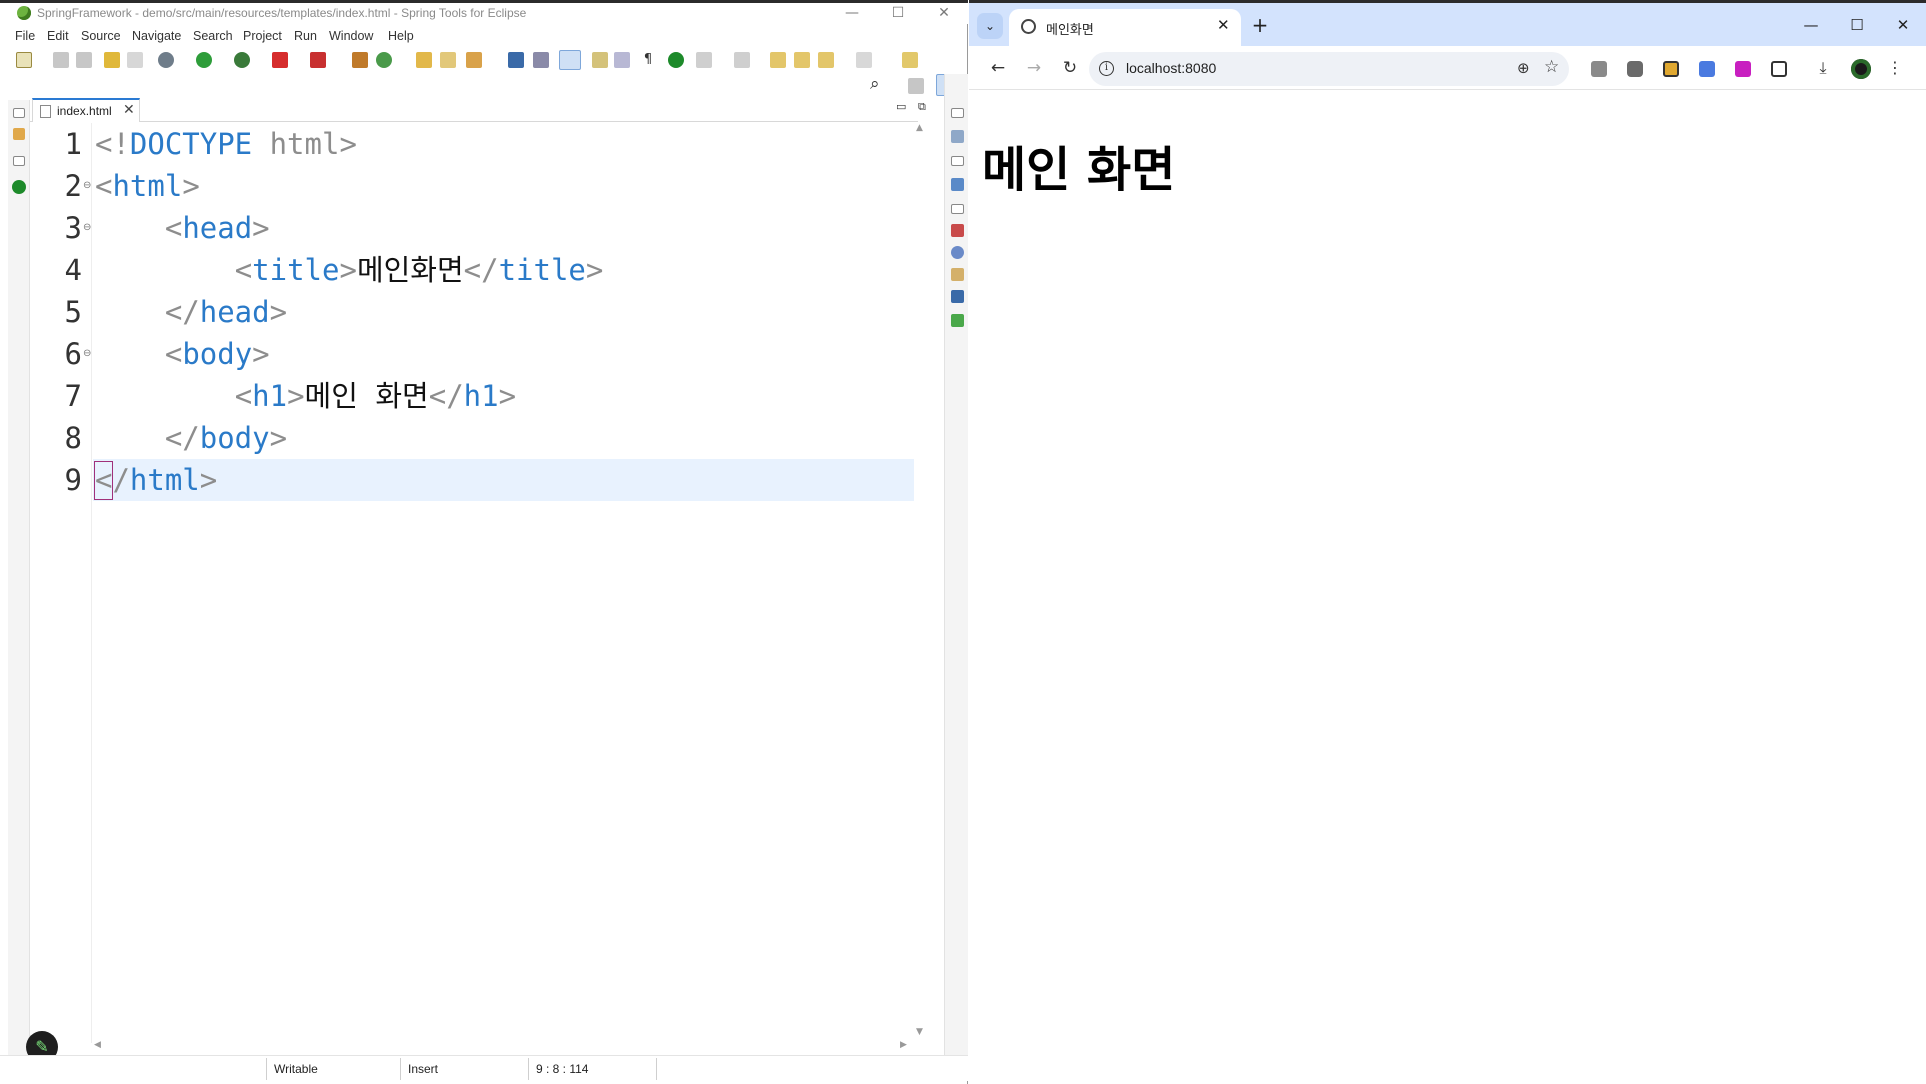 This screenshot has width=1926, height=1084. What do you see at coordinates (280, 60) in the screenshot?
I see `stop-icon` at bounding box center [280, 60].